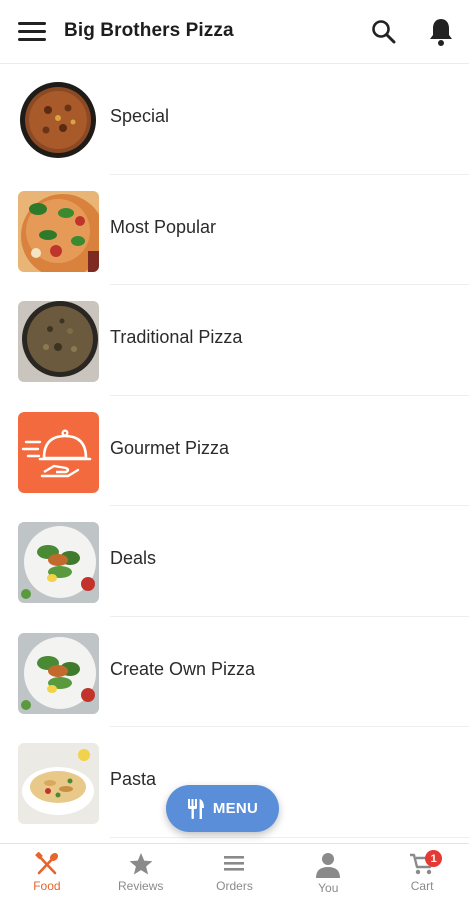  Describe the element at coordinates (163, 226) in the screenshot. I see `category-label: Most Popular` at that location.